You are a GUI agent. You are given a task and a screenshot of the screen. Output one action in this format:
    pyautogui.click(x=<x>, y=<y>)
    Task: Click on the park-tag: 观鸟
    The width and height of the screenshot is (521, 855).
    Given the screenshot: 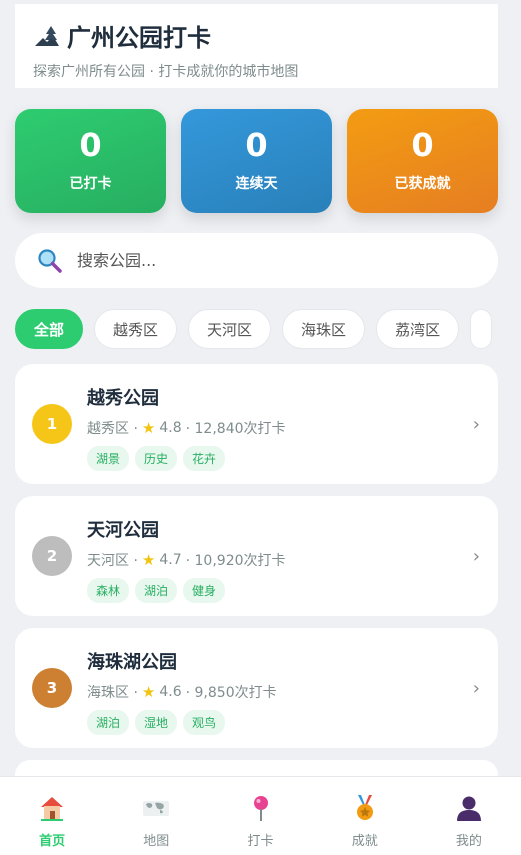 What is the action you would take?
    pyautogui.click(x=204, y=722)
    